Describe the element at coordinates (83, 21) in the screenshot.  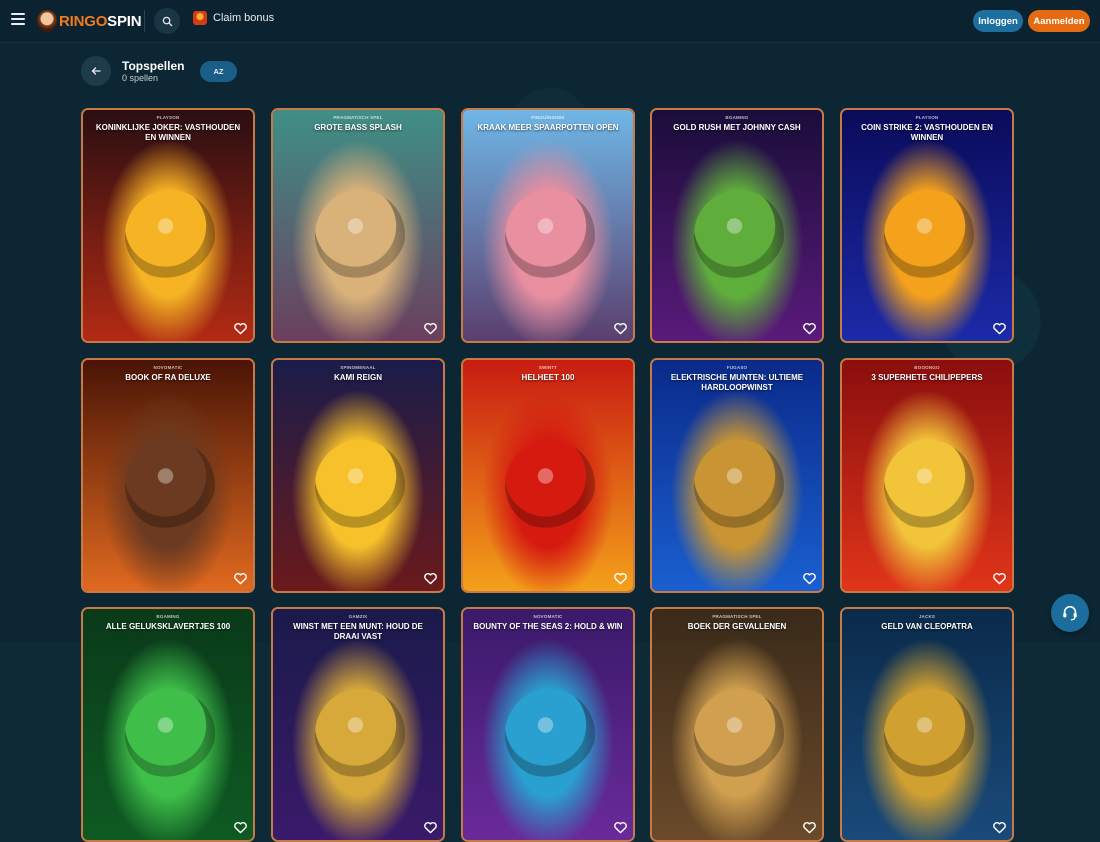
I see `logo-text-ringo: RINGO` at that location.